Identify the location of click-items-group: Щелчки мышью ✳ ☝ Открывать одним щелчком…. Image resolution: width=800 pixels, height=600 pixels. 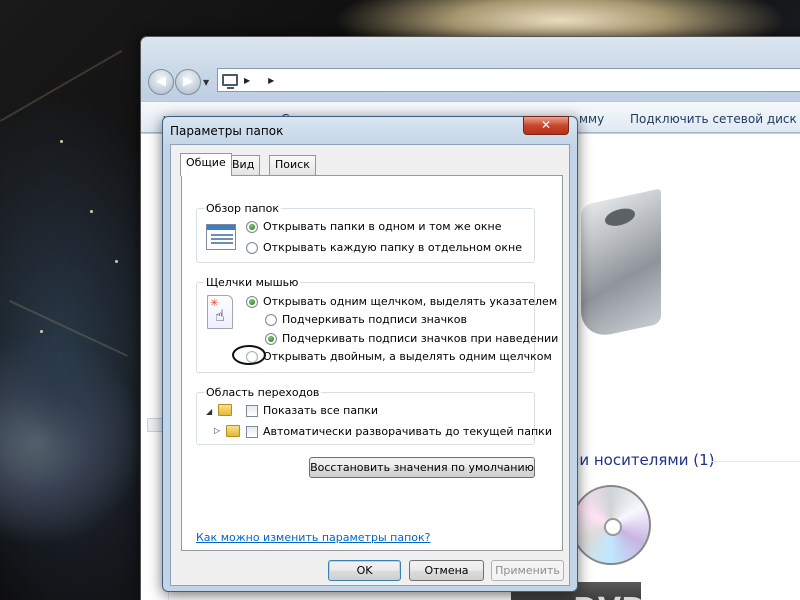
(377, 324).